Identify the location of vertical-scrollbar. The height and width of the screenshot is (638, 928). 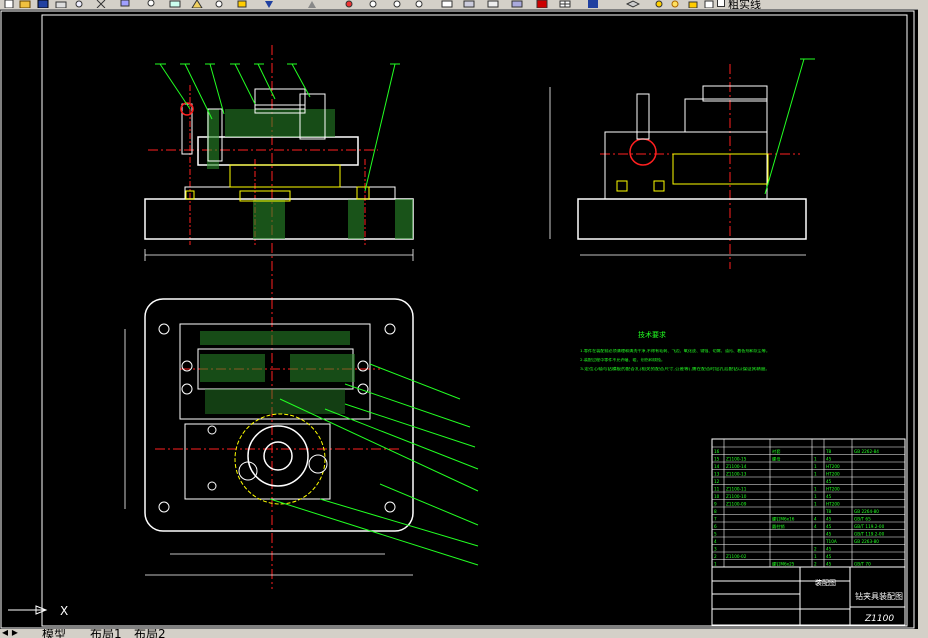
(923, 319).